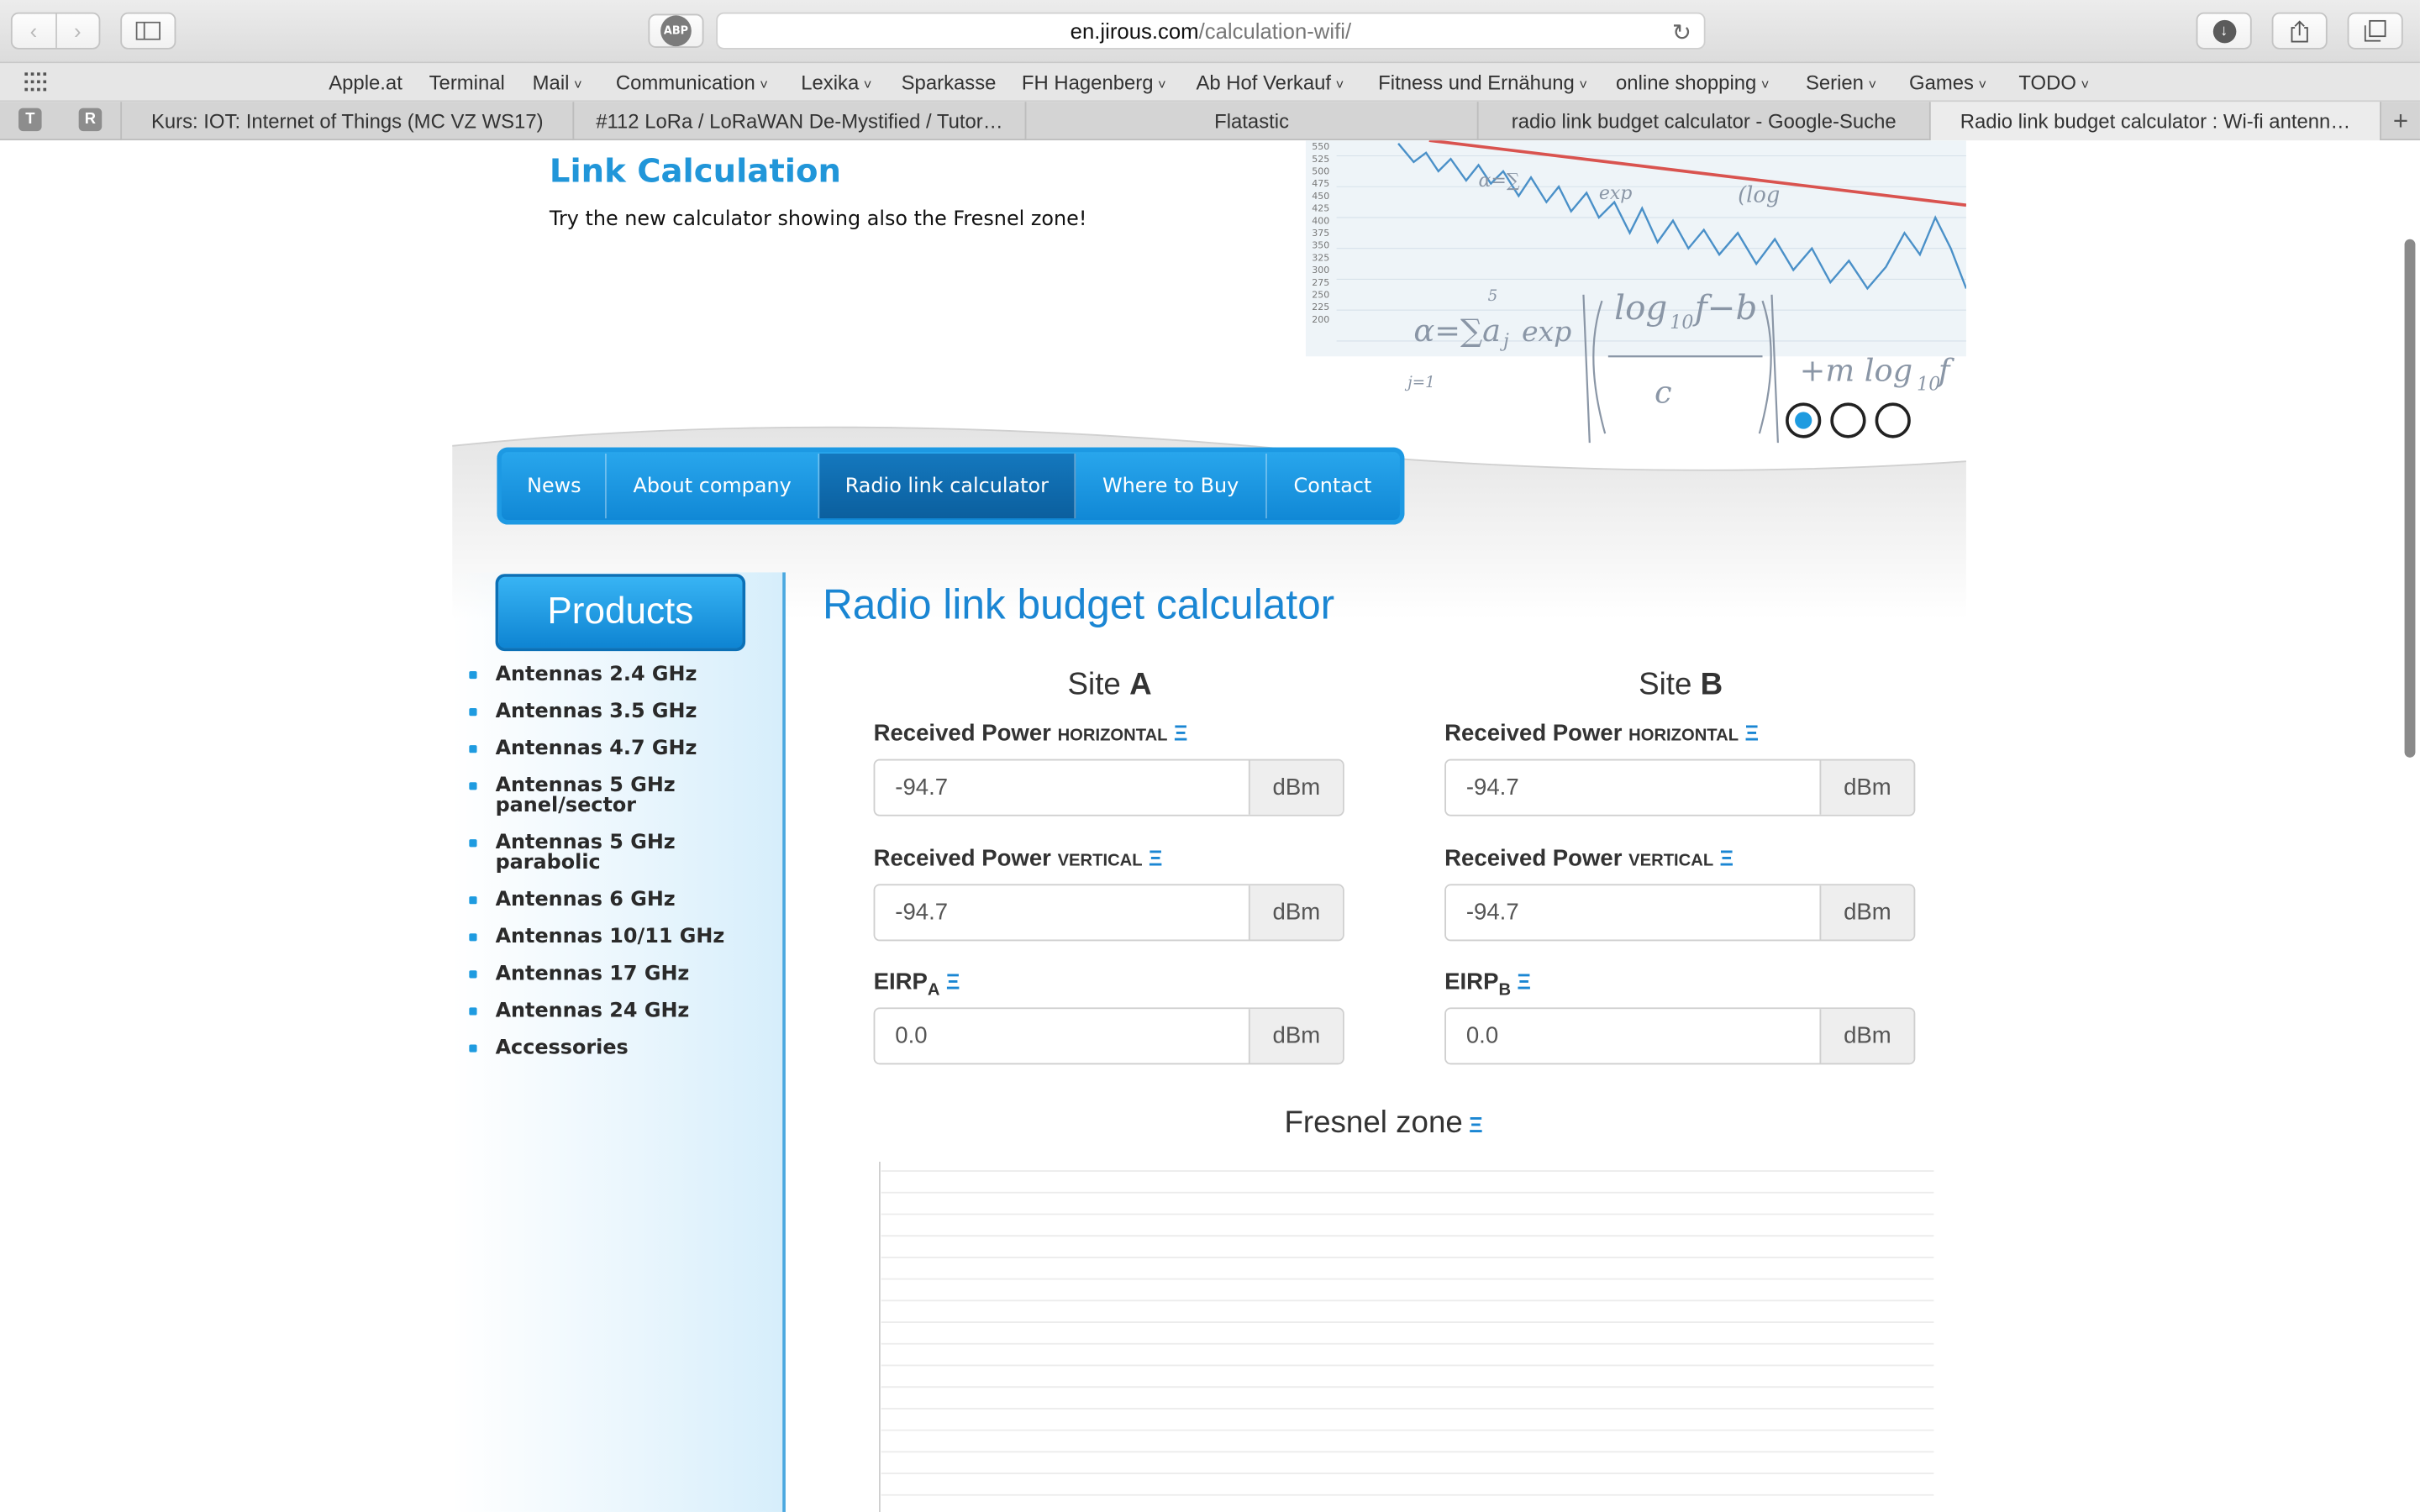  Describe the element at coordinates (77, 31) in the screenshot. I see `forward-icon: ›` at that location.